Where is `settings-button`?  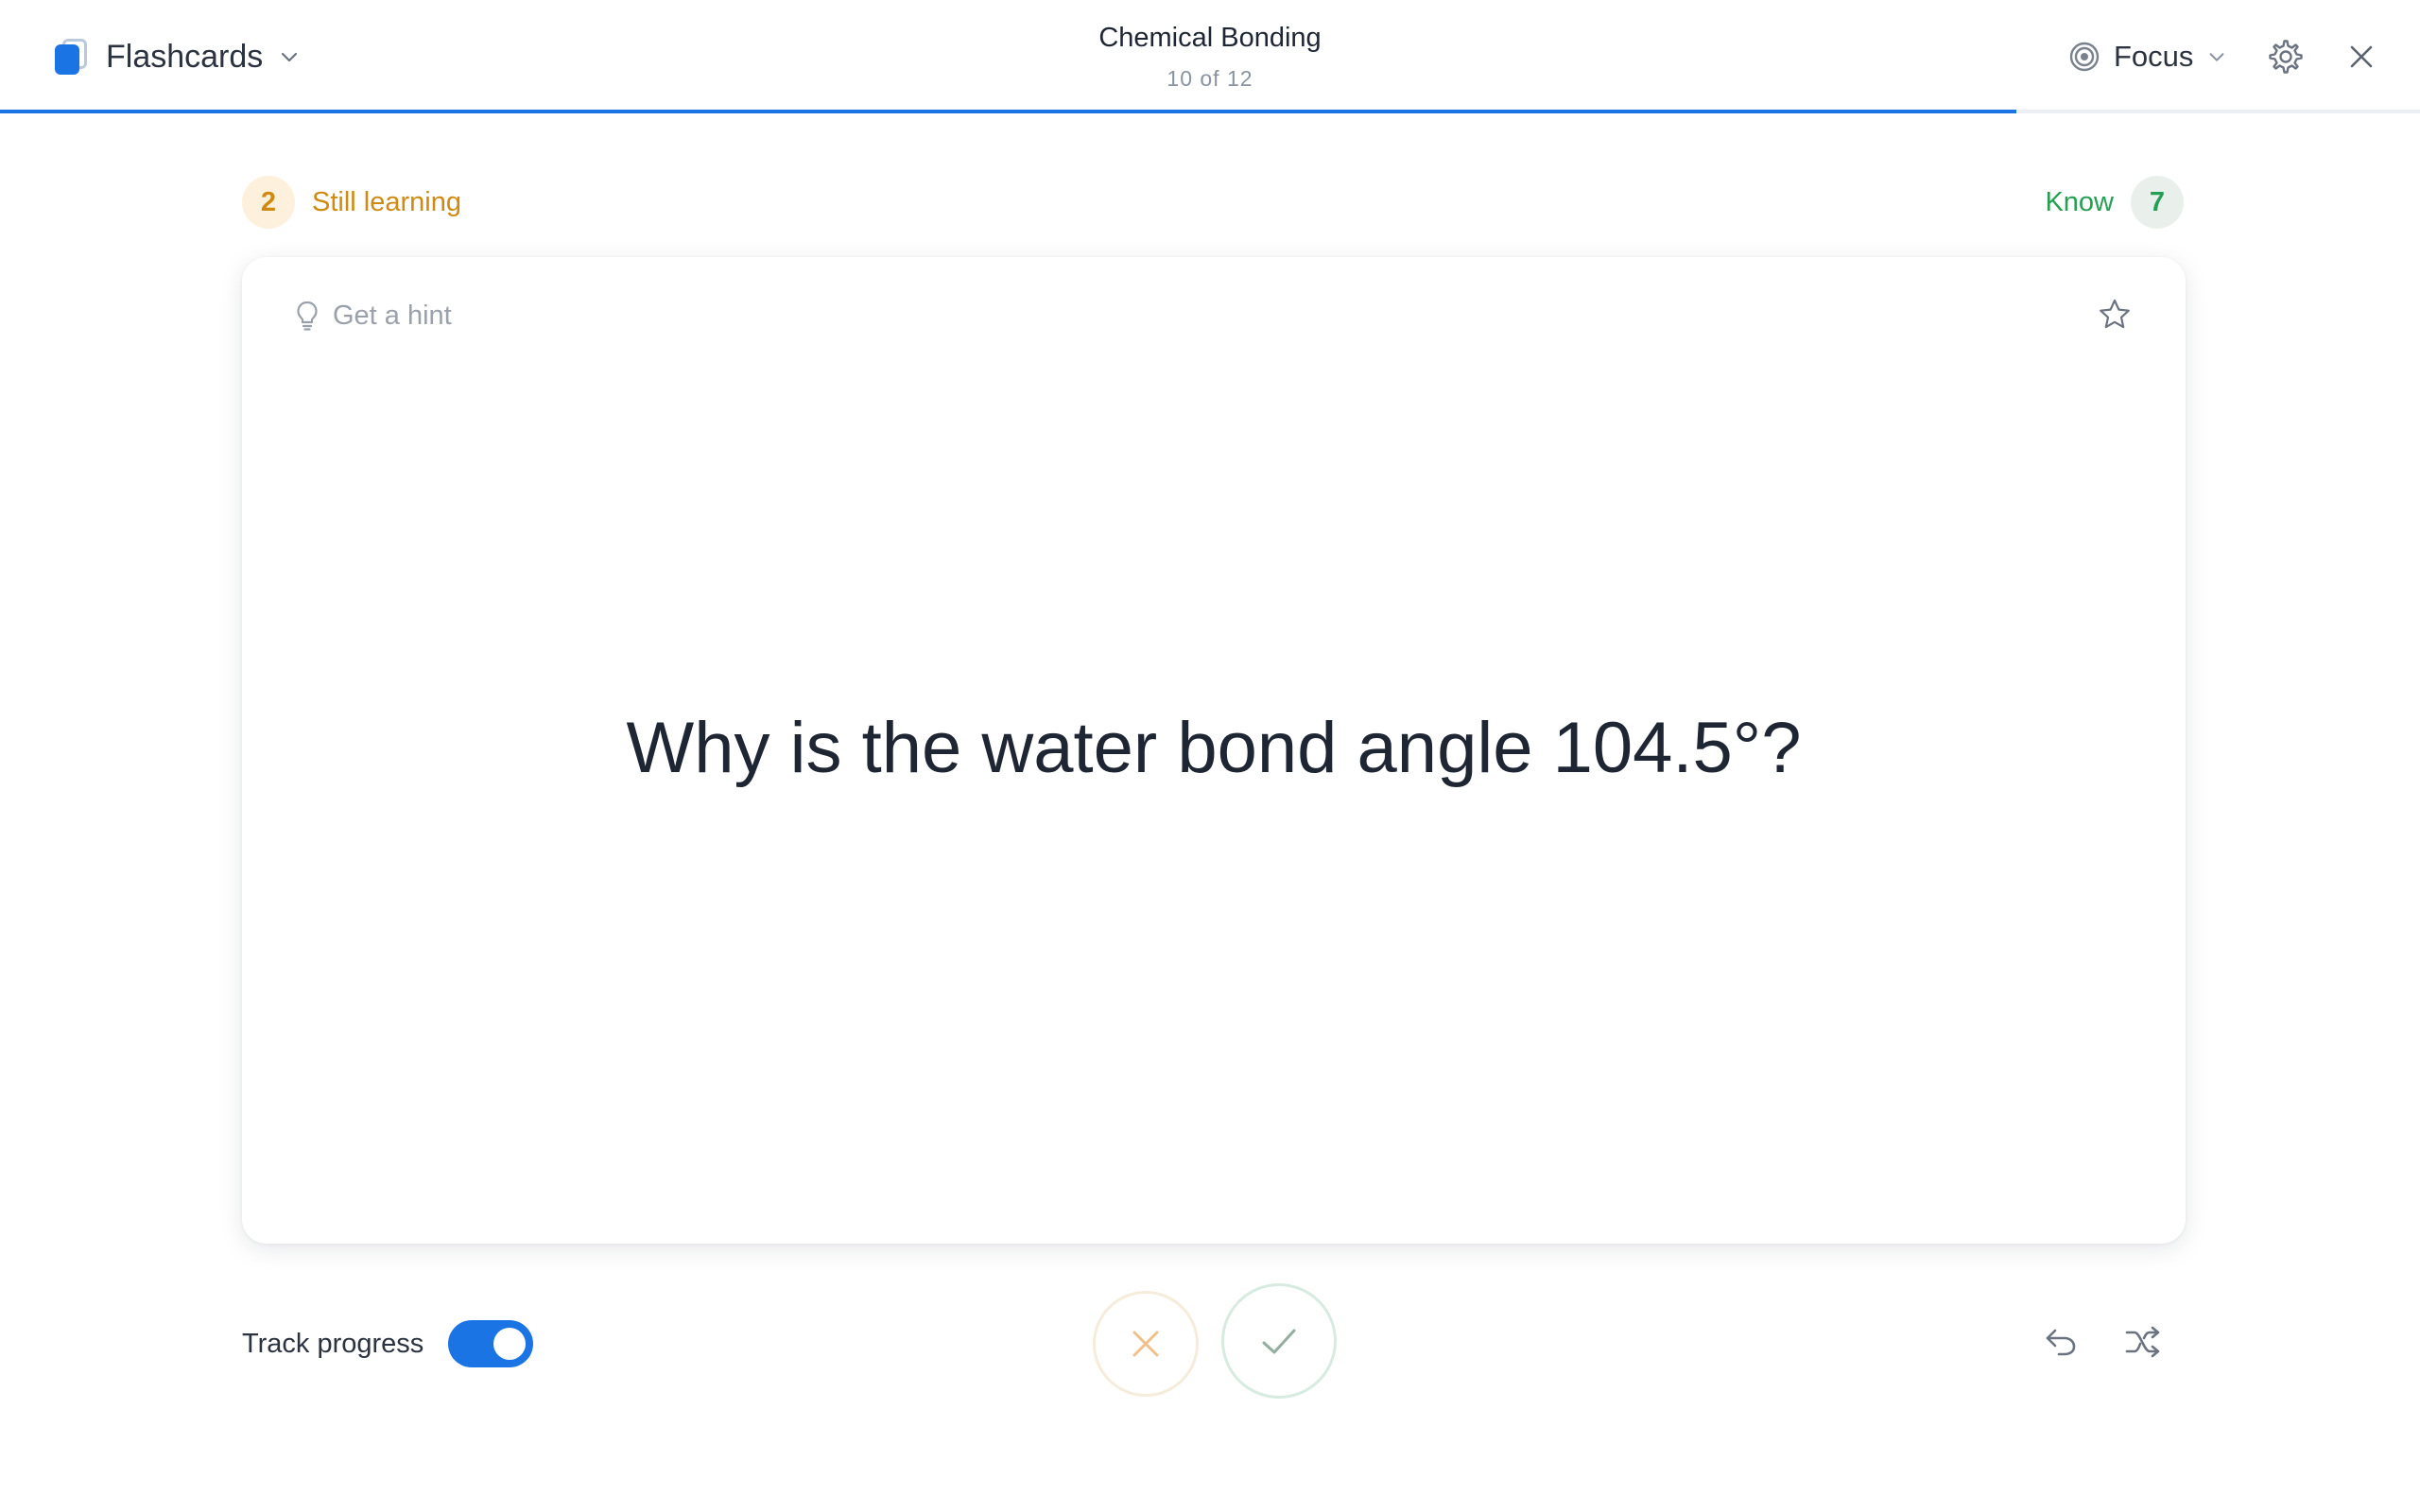
settings-button is located at coordinates (2286, 57).